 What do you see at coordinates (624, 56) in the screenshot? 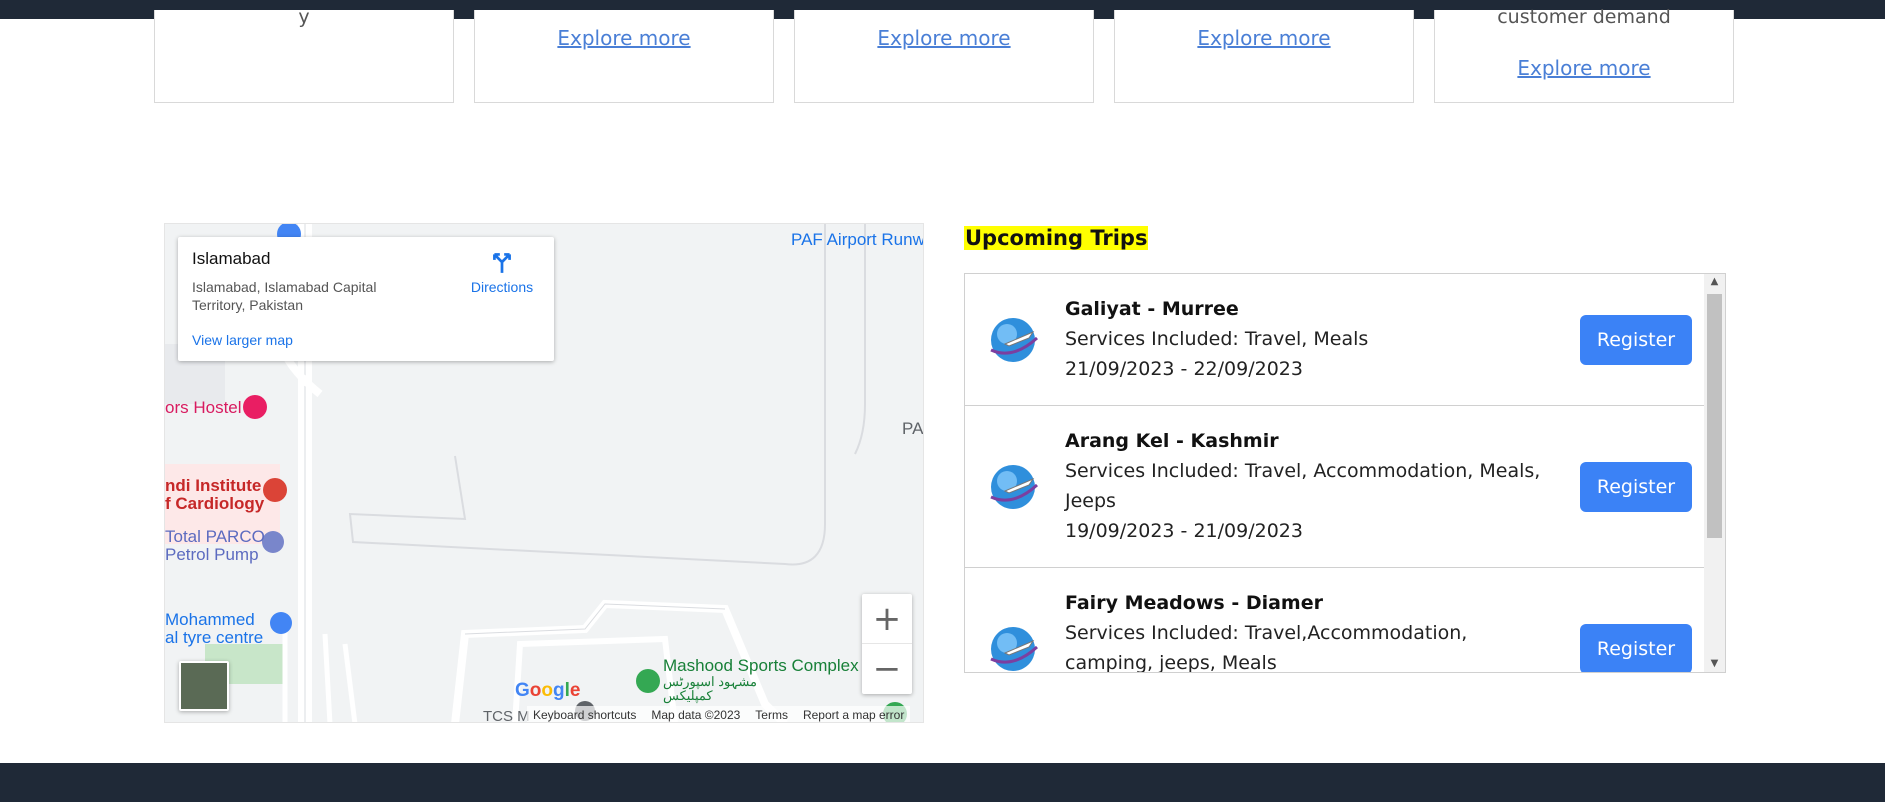
I see `feature-card-2: Explore more` at bounding box center [624, 56].